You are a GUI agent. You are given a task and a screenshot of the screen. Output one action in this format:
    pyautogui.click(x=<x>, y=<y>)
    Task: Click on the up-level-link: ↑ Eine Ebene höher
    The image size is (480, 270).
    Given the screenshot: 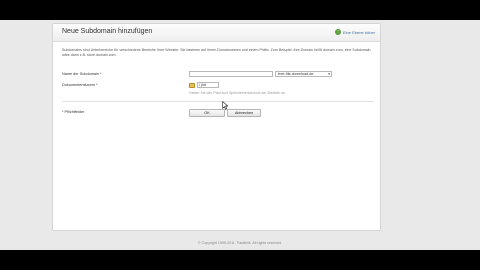 What is the action you would take?
    pyautogui.click(x=354, y=32)
    